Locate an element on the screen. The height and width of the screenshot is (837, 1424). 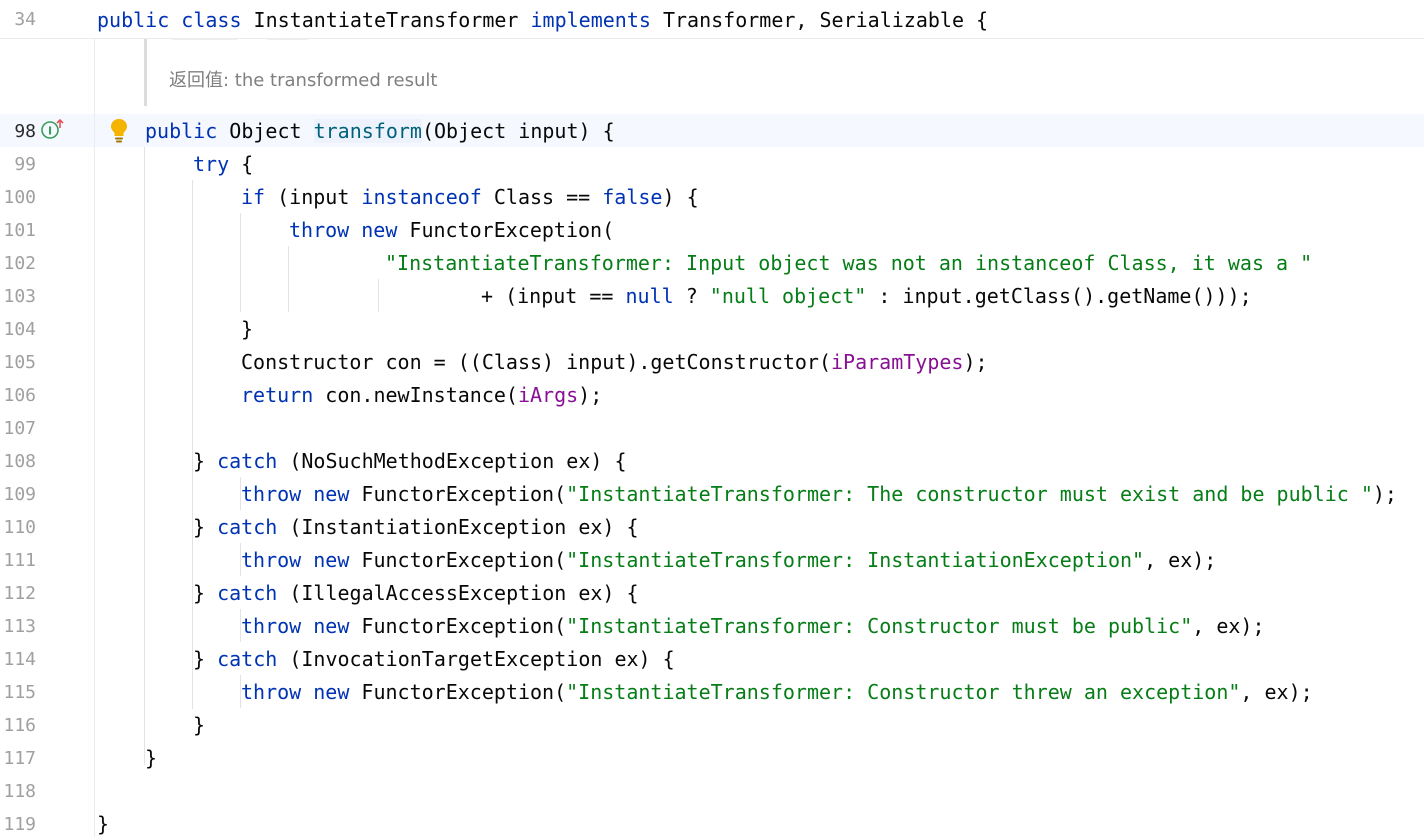
code-line: } catch (IllegalAccessException ex) { is located at coordinates (416, 593).